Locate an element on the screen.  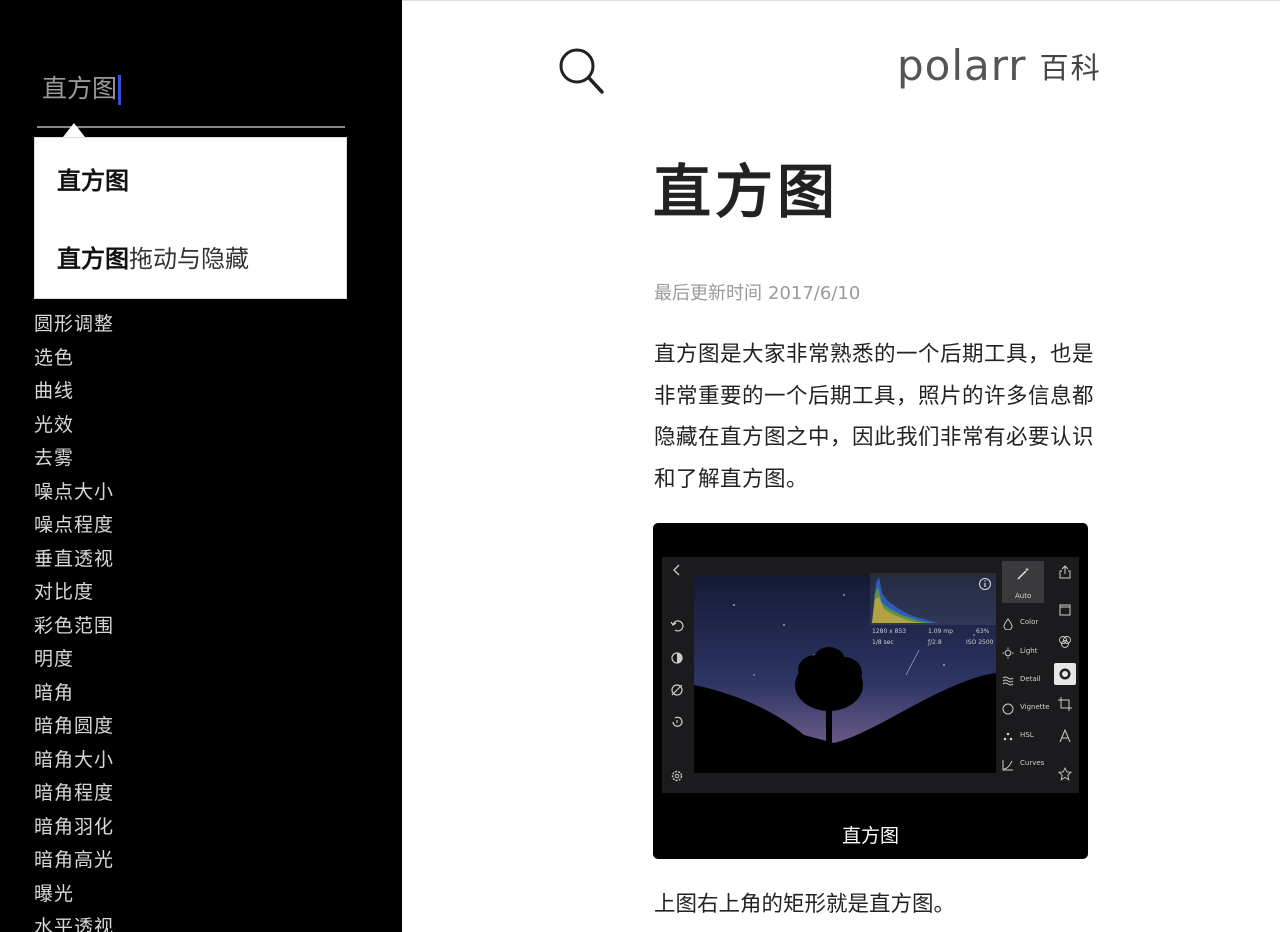
histogram-shutter: 1/8 sec is located at coordinates (883, 642).